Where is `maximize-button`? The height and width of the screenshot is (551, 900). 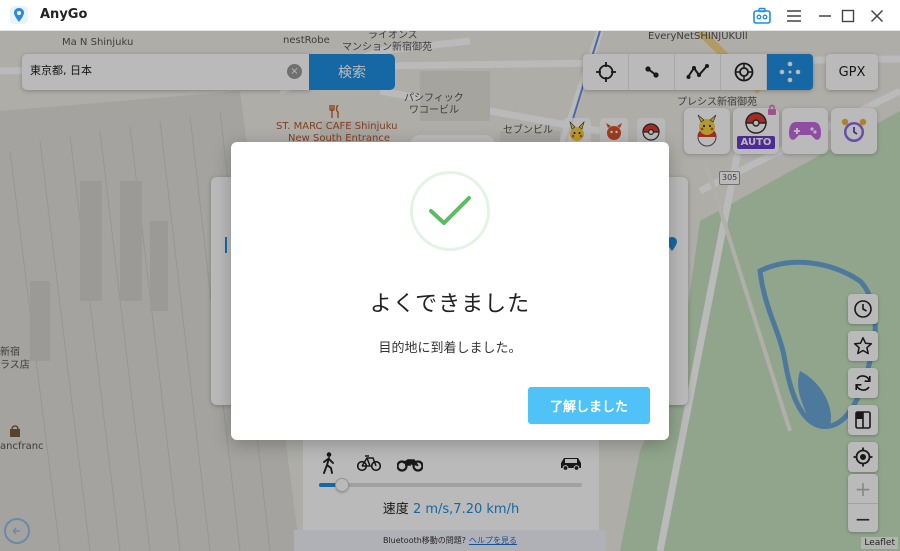
maximize-button is located at coordinates (848, 15).